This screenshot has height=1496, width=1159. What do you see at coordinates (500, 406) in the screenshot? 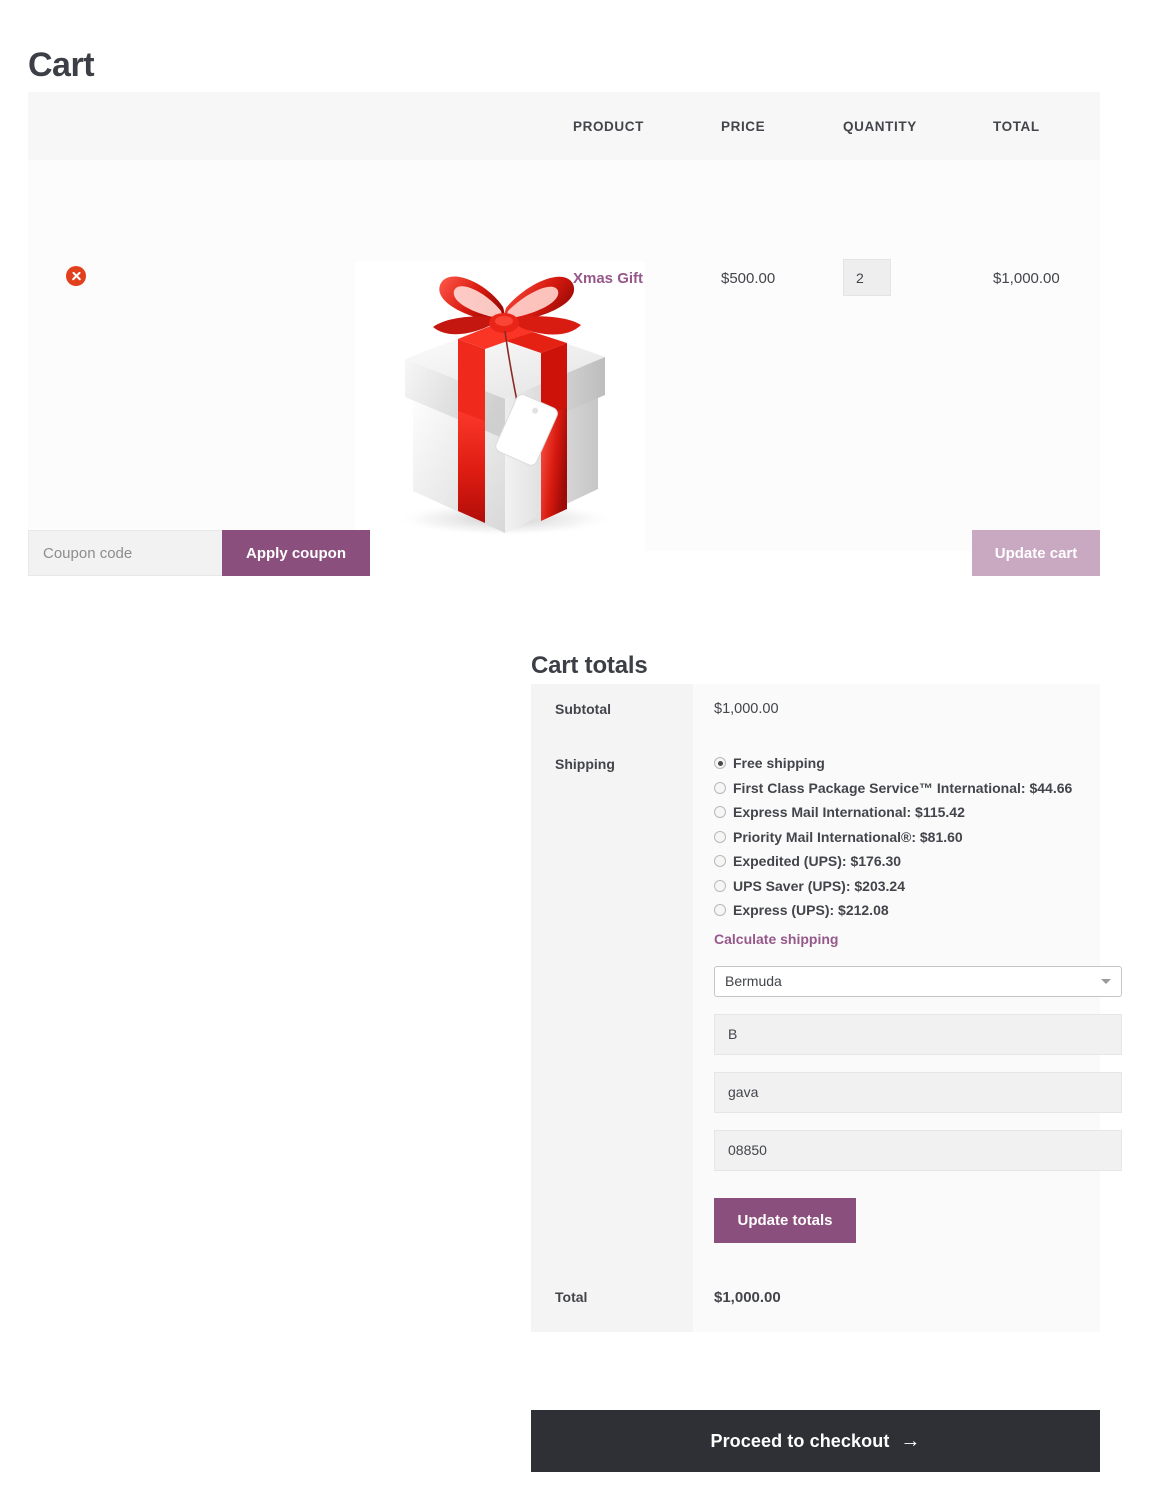
I see `gift-box-image` at bounding box center [500, 406].